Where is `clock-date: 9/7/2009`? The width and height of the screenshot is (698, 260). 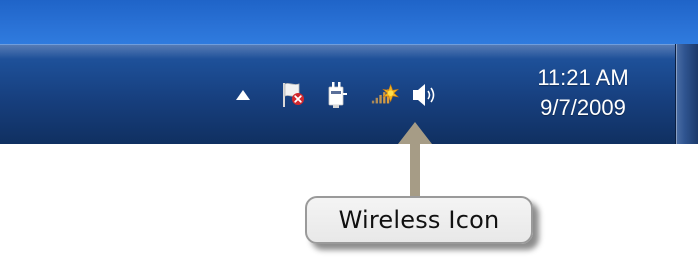 clock-date: 9/7/2009 is located at coordinates (583, 107).